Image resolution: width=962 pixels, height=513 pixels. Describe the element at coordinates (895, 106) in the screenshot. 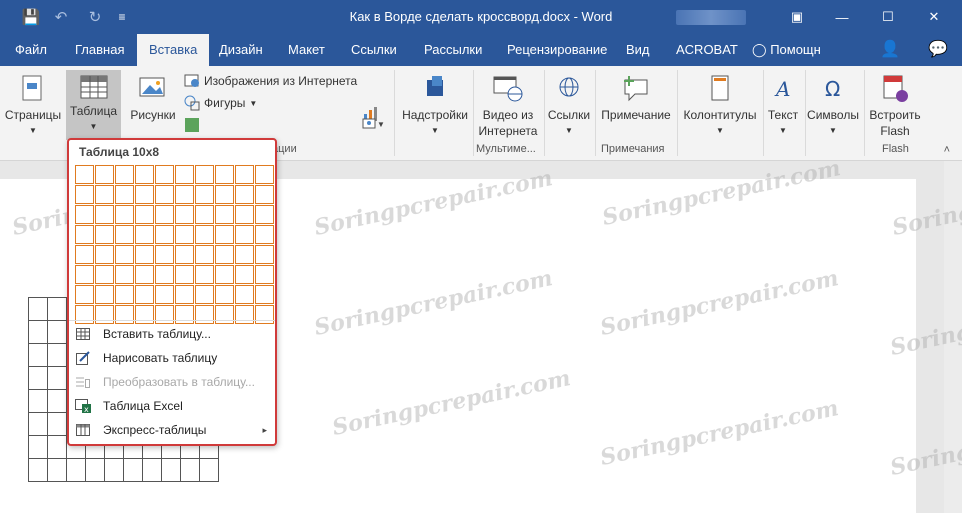

I see `embed-flash-button: Встроить Flash` at that location.